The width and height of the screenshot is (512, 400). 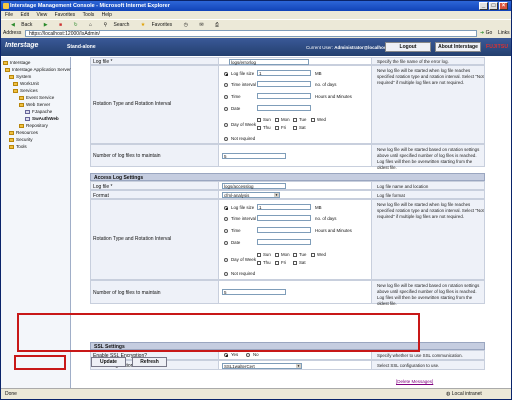 What do you see at coordinates (259, 255) in the screenshot?
I see `access-sun-checkbox` at bounding box center [259, 255].